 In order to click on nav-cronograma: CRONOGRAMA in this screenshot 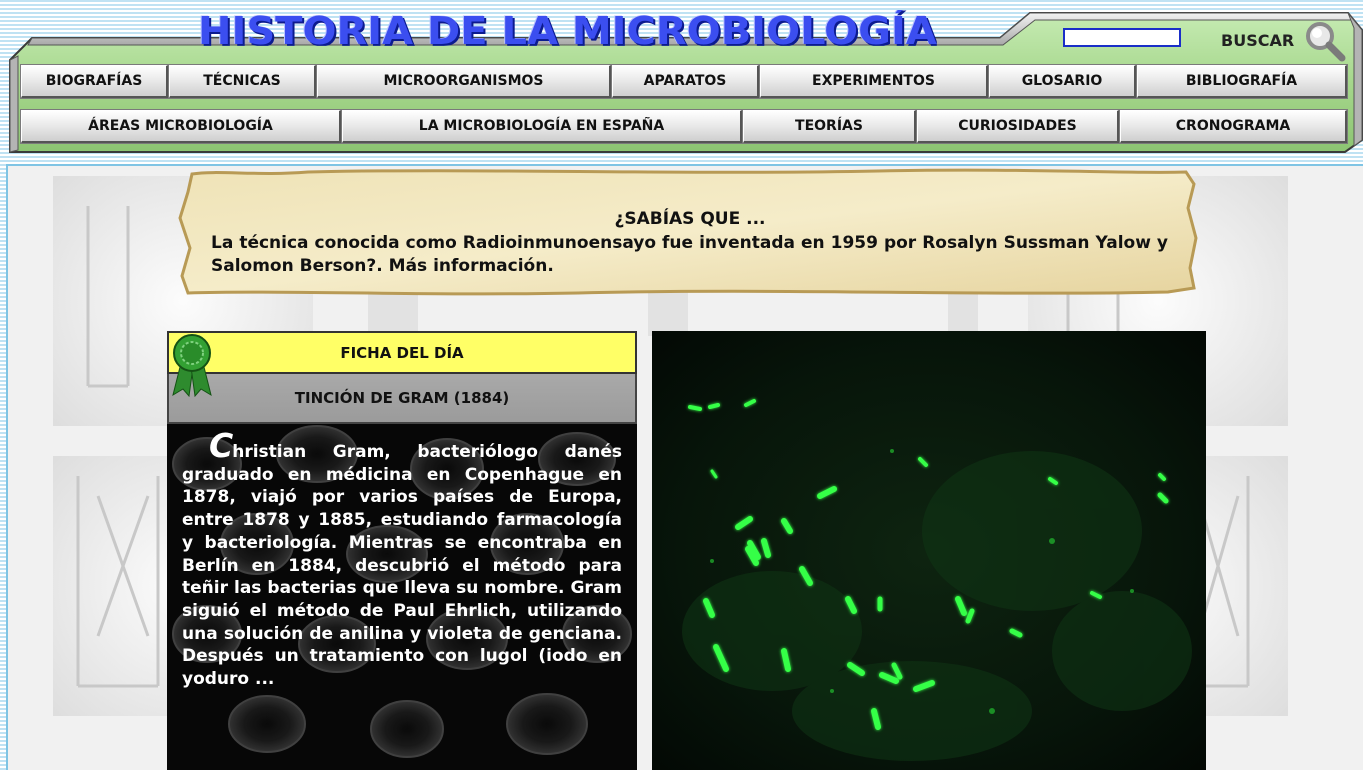, I will do `click(1233, 126)`.